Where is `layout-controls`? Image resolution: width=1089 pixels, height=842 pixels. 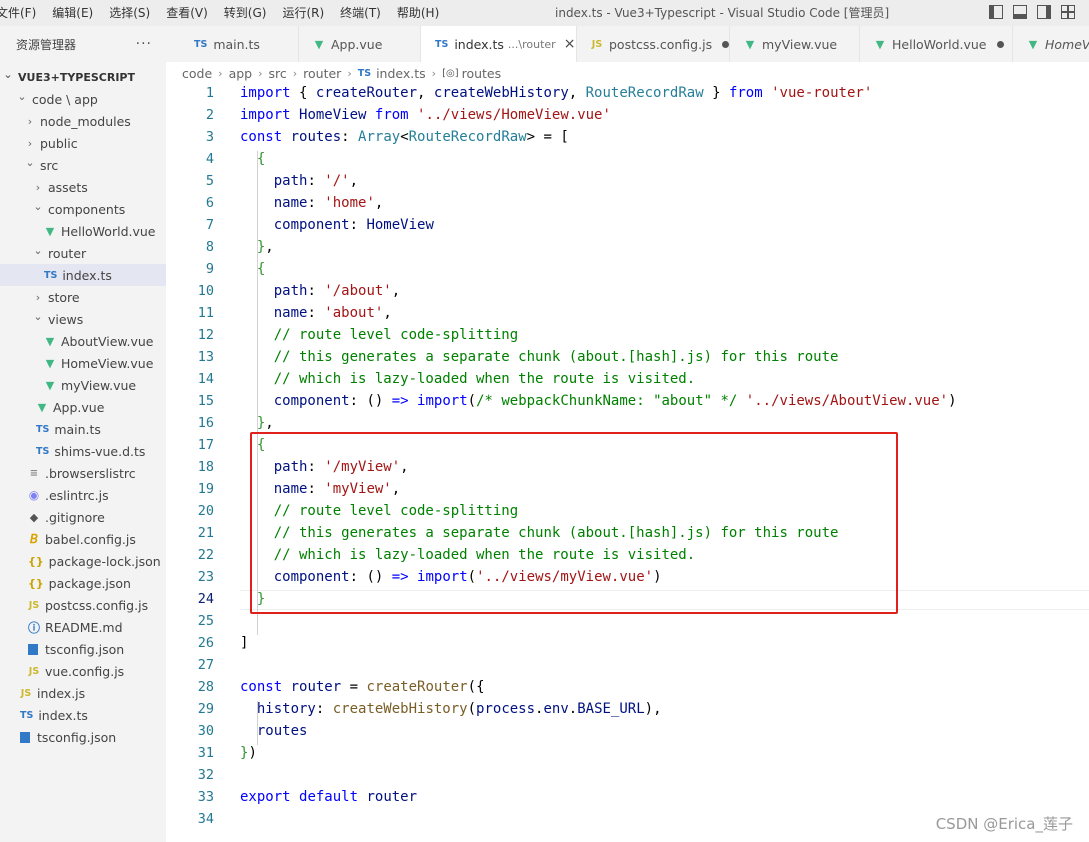
layout-controls is located at coordinates (1032, 12).